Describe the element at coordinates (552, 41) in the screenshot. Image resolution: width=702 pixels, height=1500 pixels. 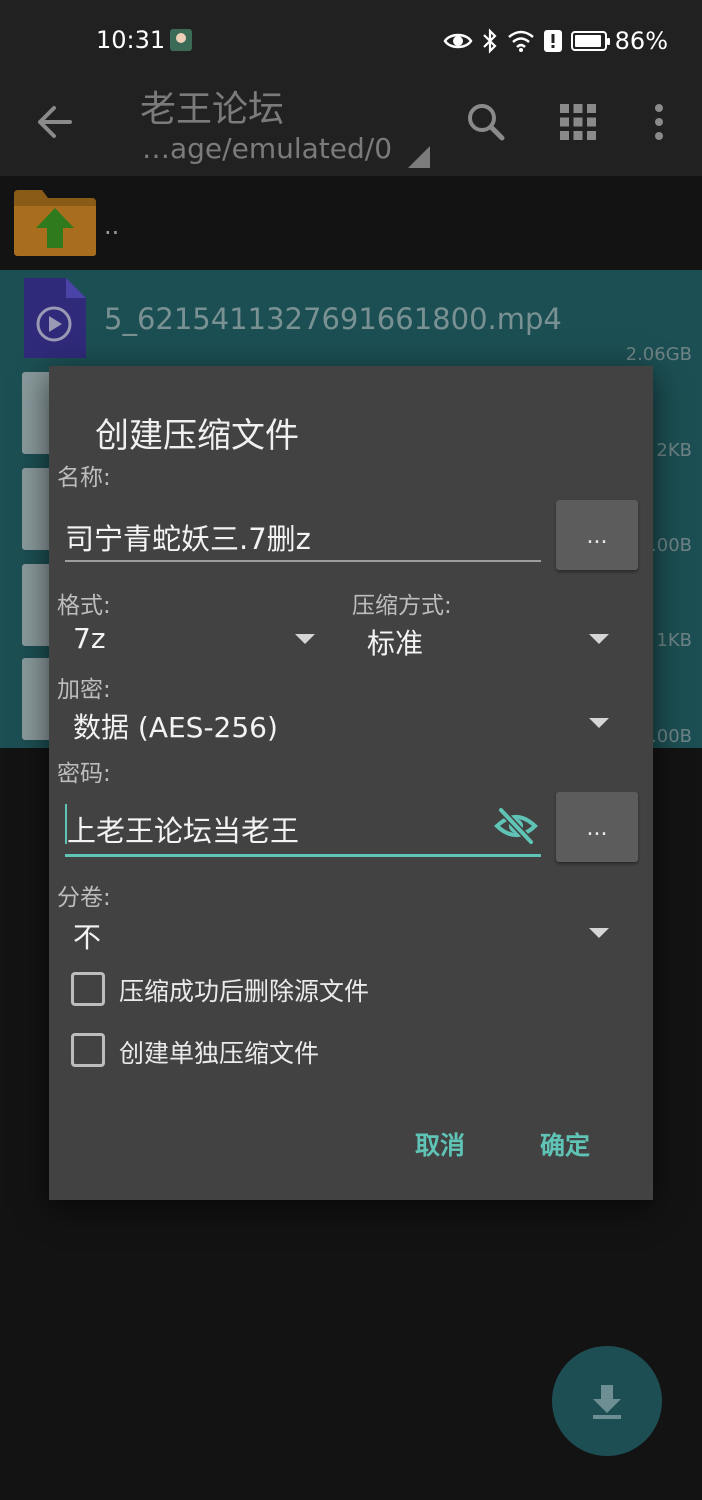
I see `alert-icon` at that location.